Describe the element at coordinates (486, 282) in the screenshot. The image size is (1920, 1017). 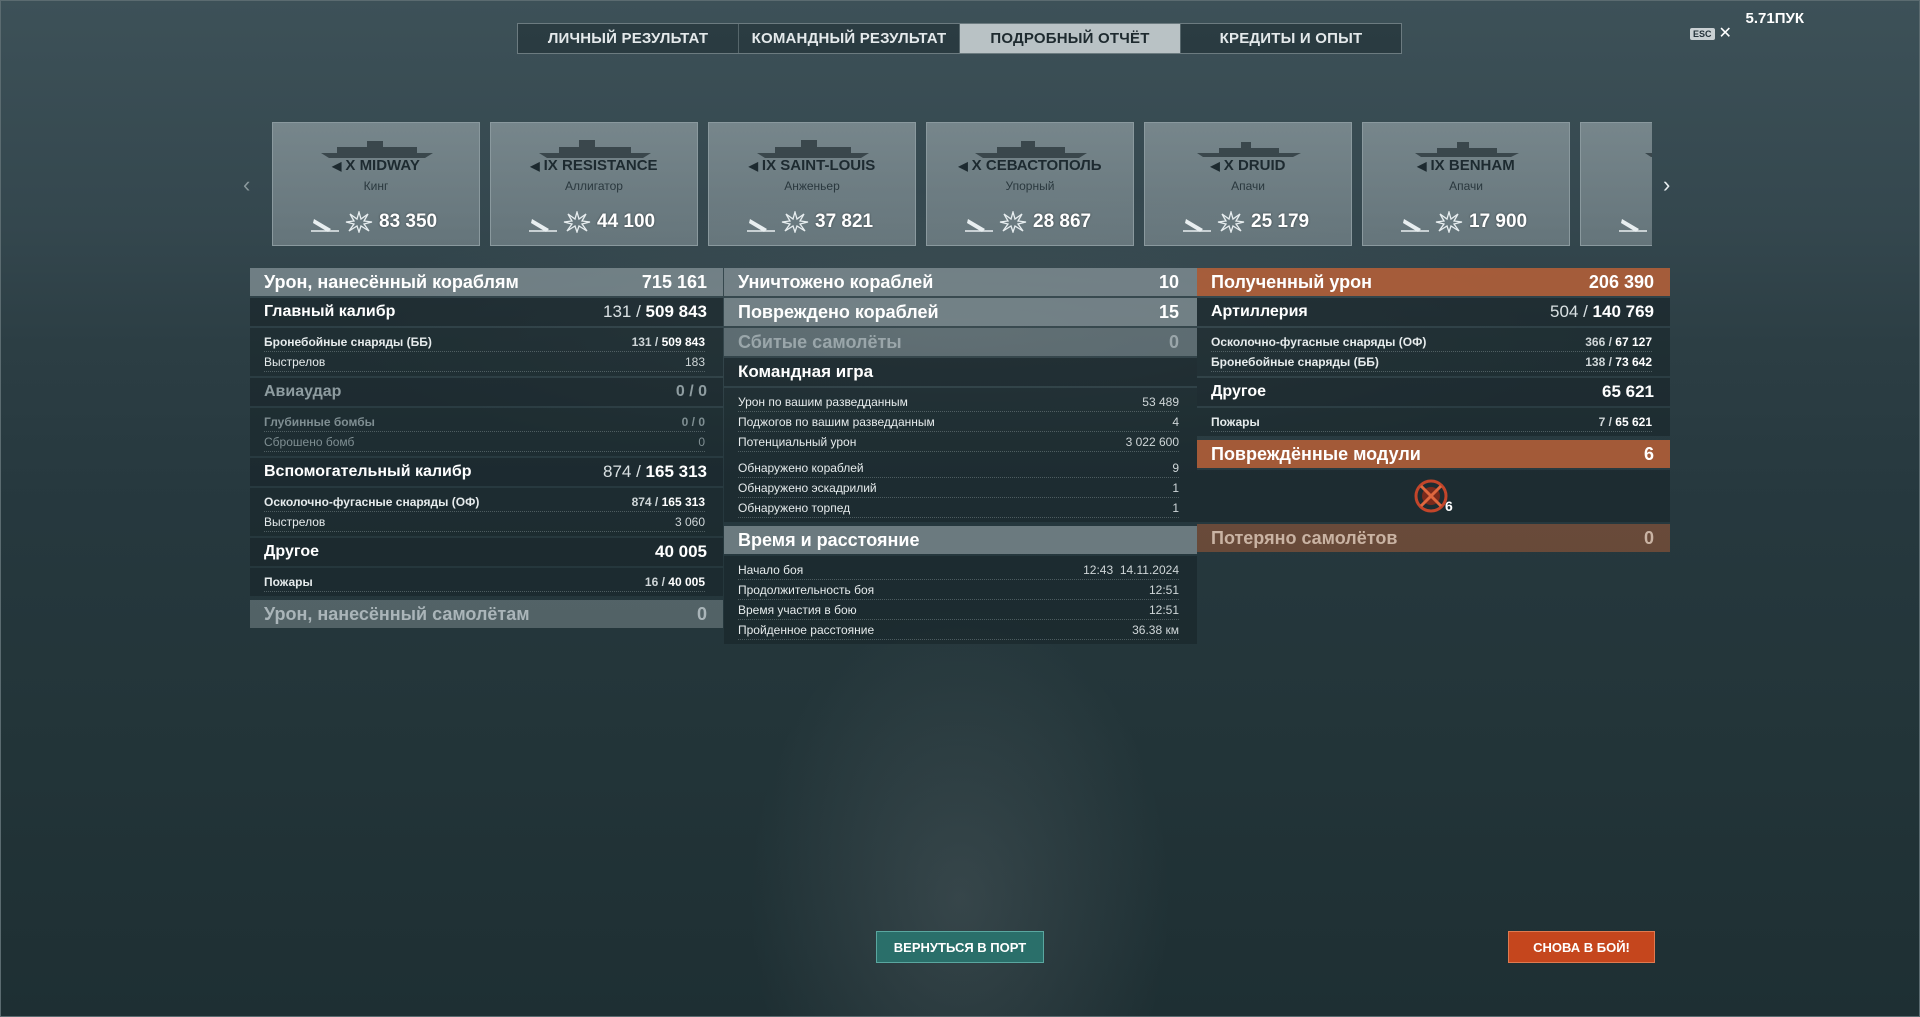
I see `ship-damage-header: Урон, нанесённый кораблям 715 161` at that location.